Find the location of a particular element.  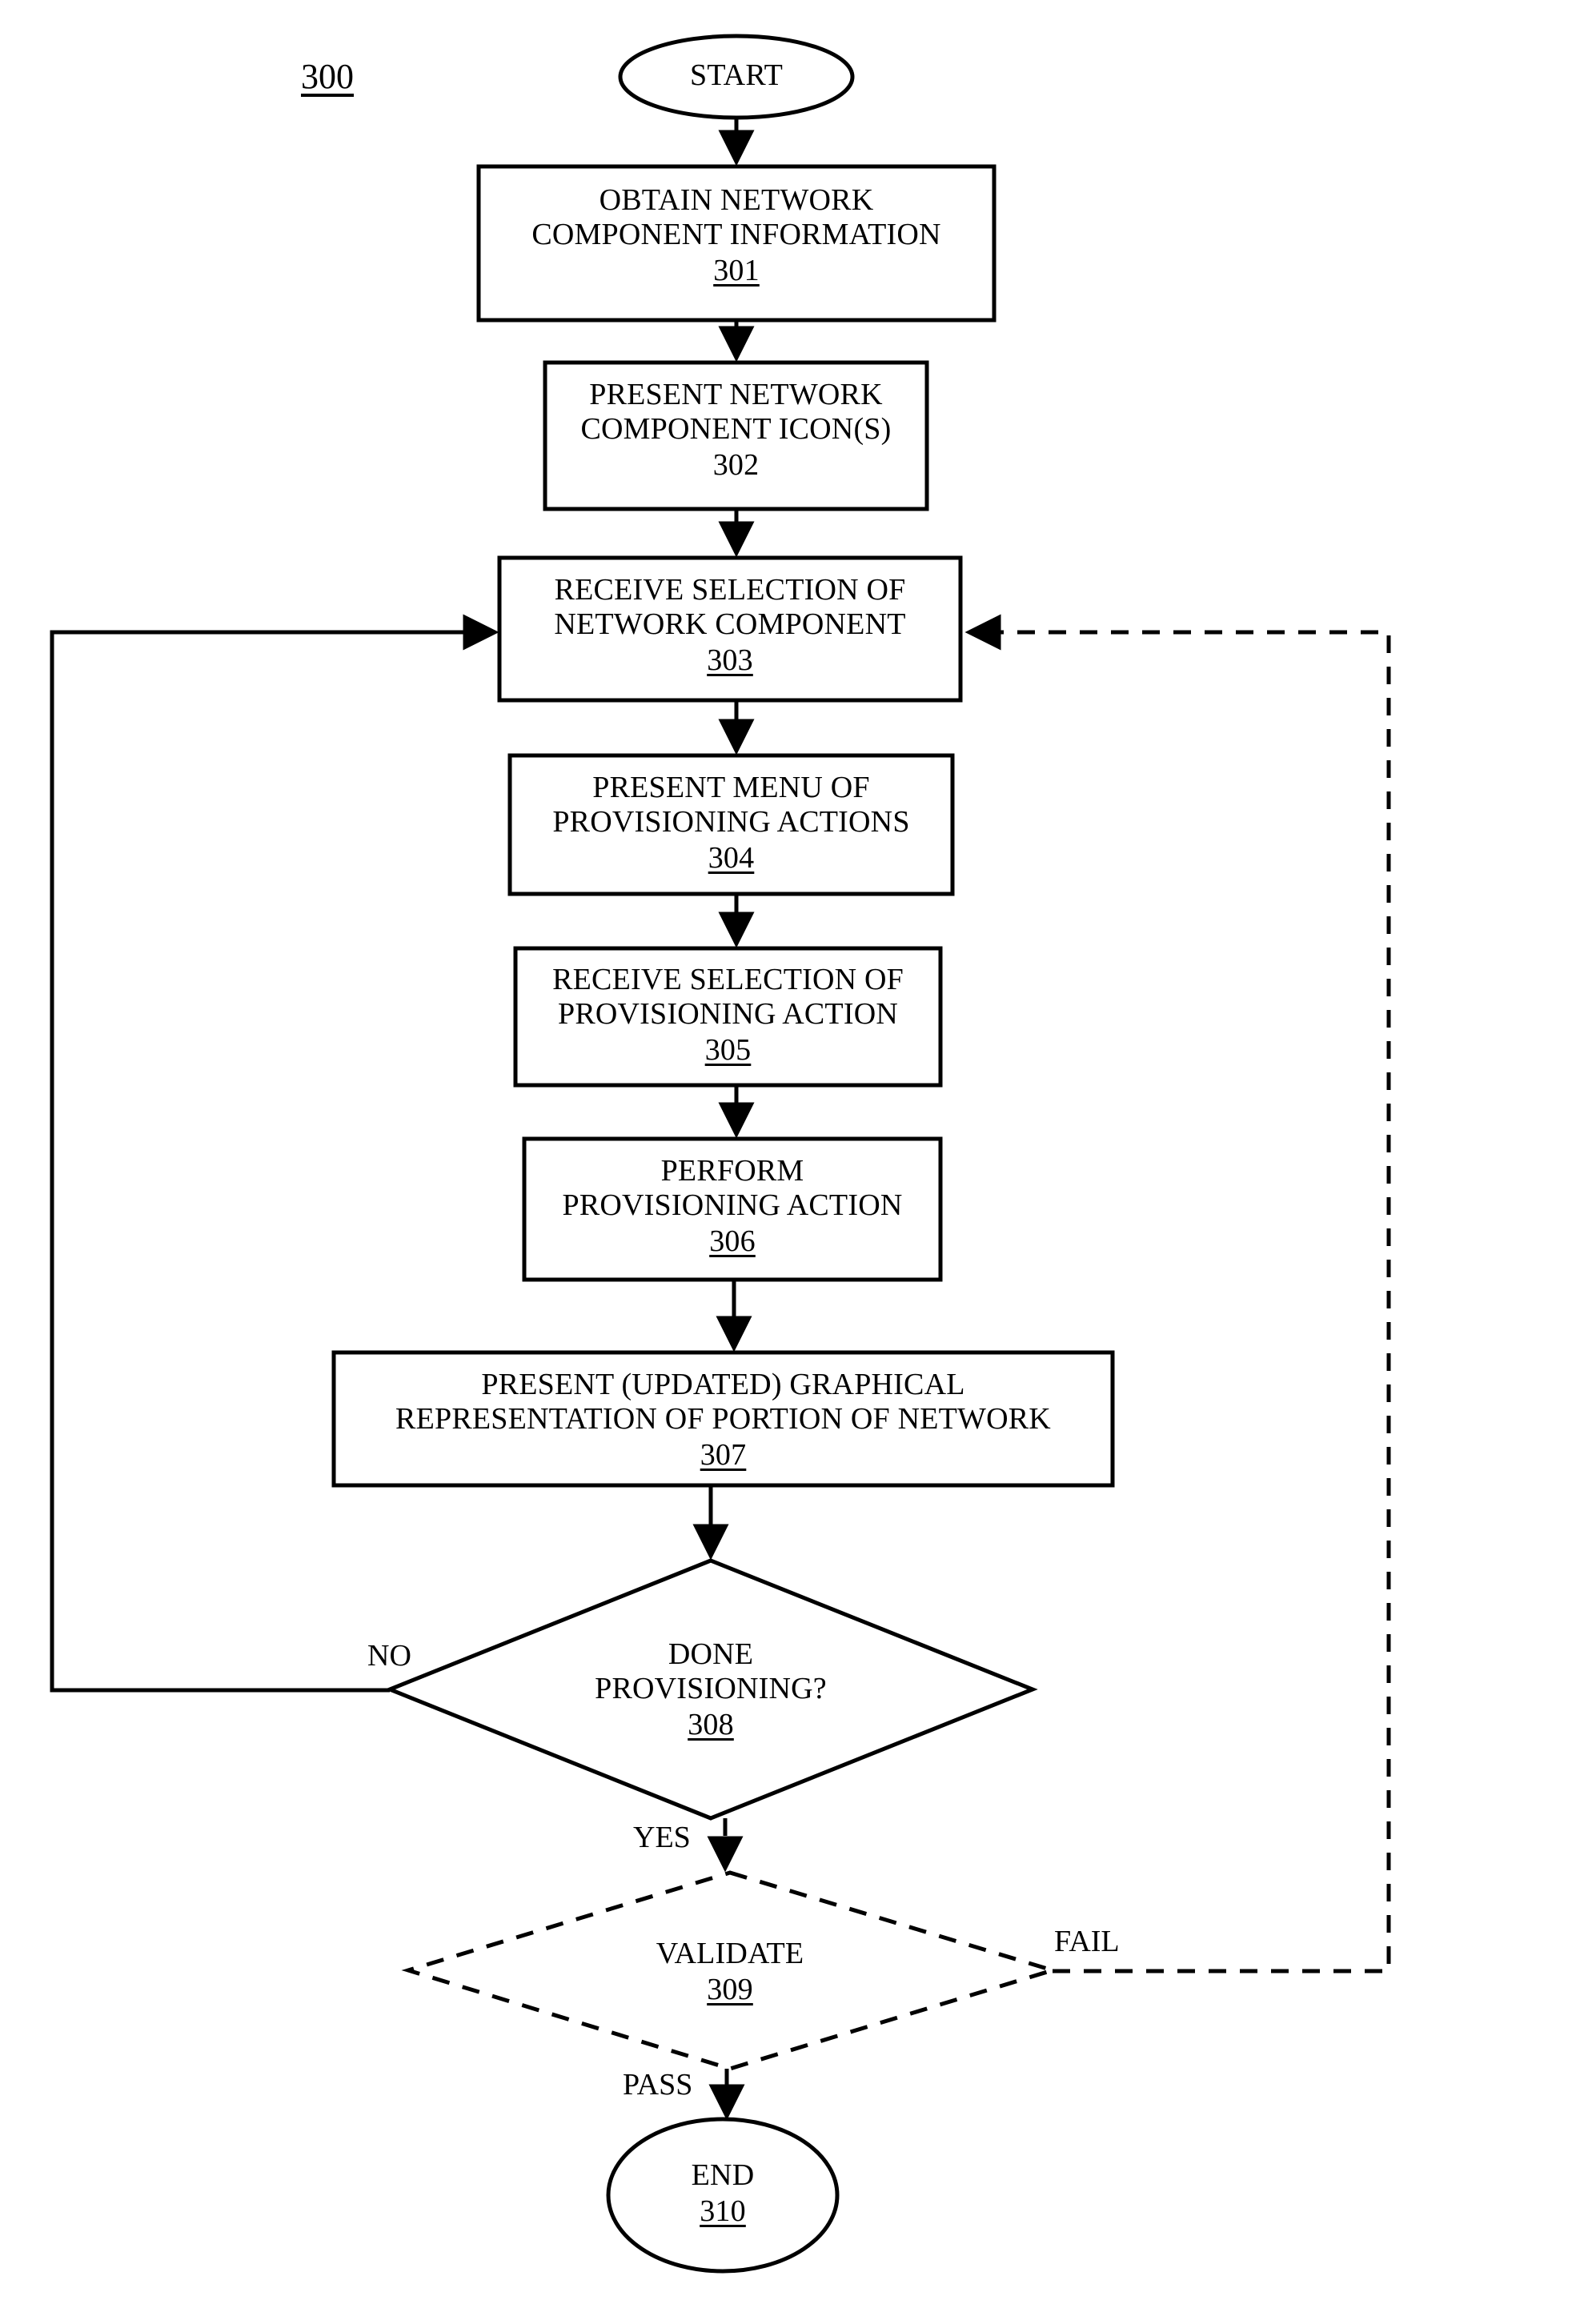

node-306-line1: PERFORM is located at coordinates (732, 1171).